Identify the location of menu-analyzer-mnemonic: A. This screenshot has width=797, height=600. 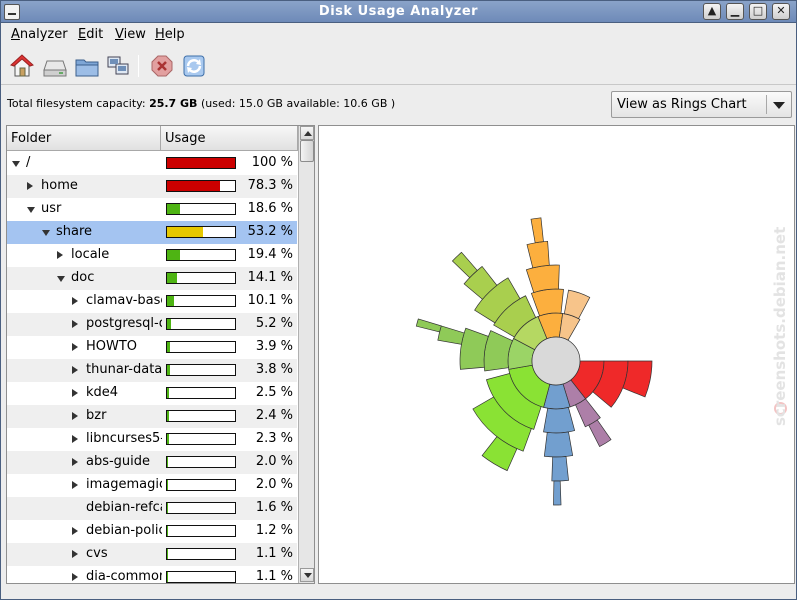
(15, 34).